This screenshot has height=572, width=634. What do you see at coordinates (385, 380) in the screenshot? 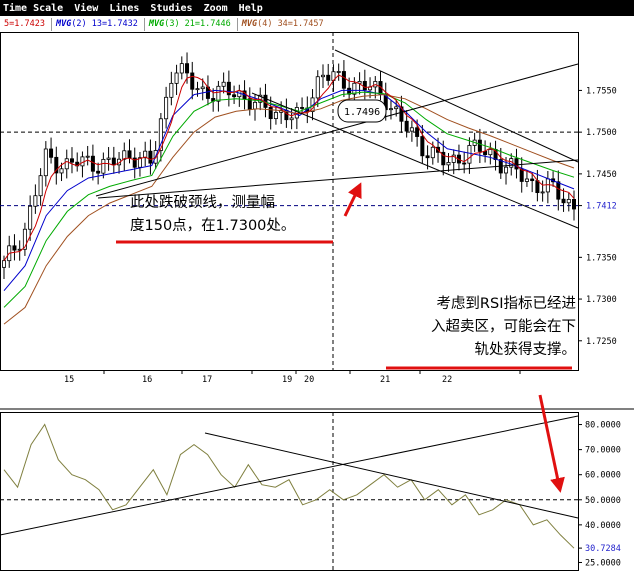
I see `date-label: 21` at bounding box center [385, 380].